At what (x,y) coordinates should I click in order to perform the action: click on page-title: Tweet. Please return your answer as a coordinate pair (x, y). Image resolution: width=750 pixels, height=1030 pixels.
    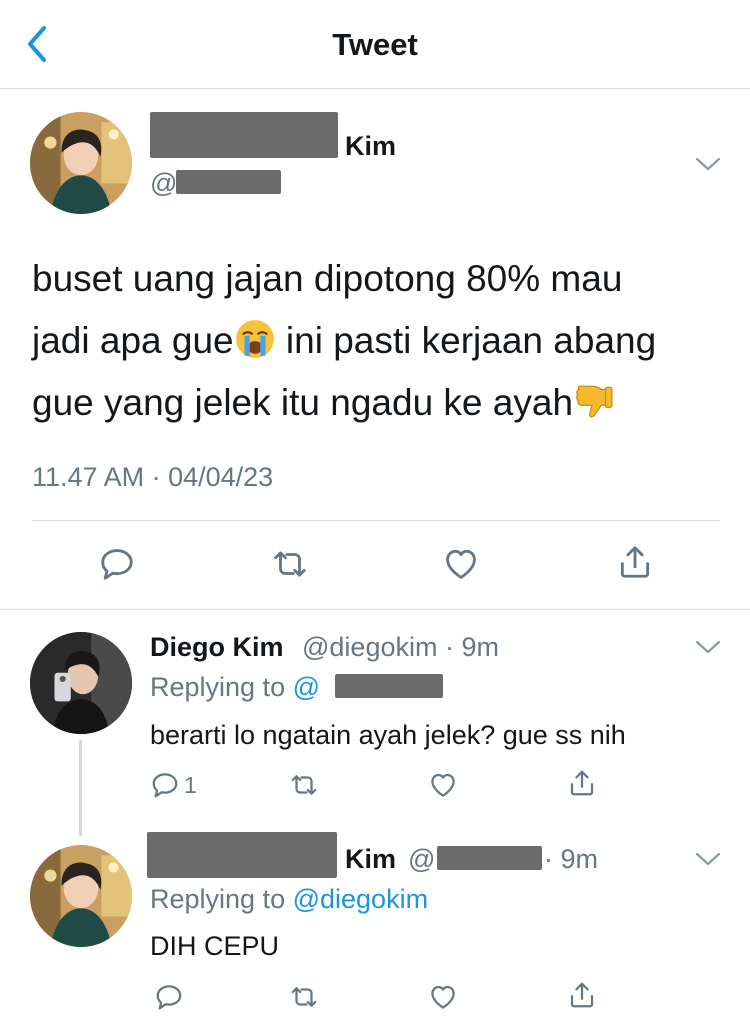
    Looking at the image, I should click on (375, 44).